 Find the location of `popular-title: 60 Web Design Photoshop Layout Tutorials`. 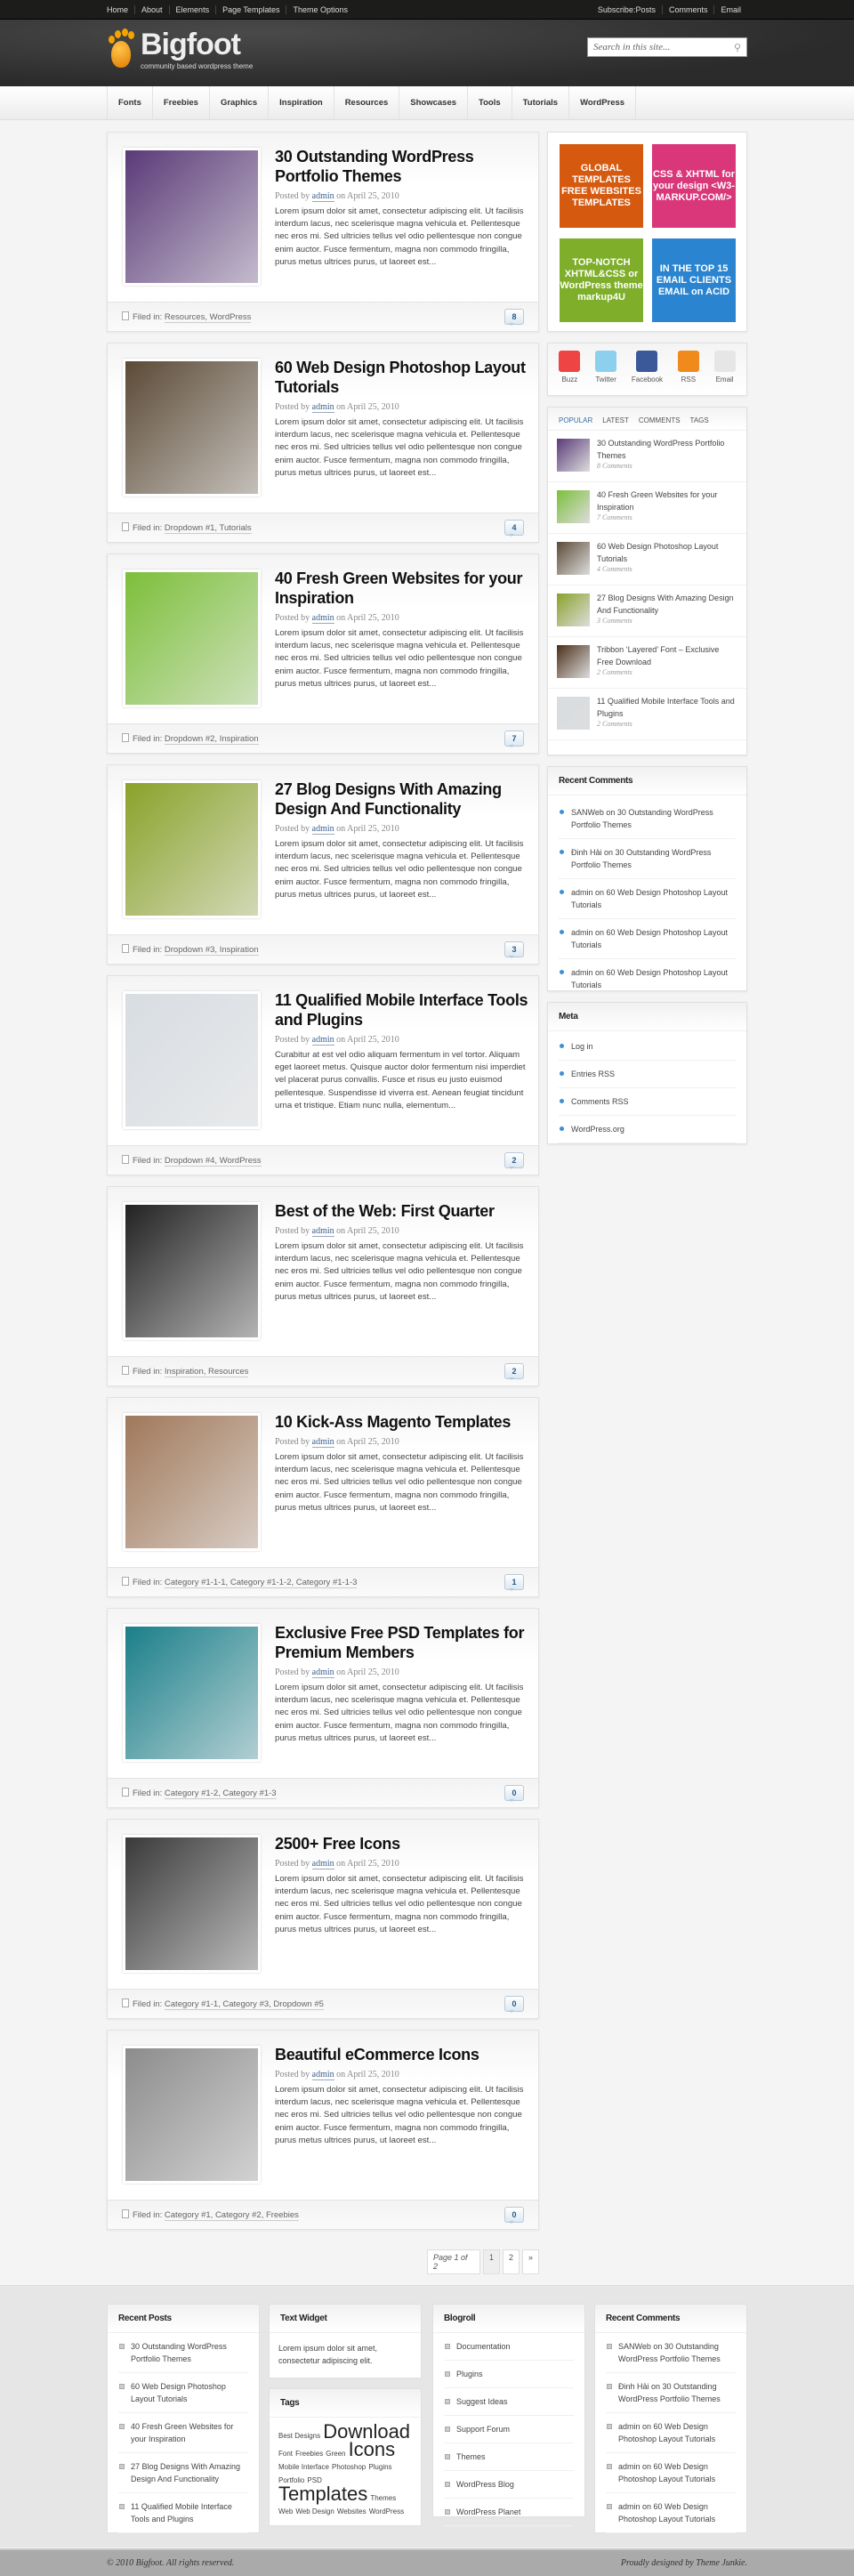

popular-title: 60 Web Design Photoshop Layout Tutorials is located at coordinates (667, 552).